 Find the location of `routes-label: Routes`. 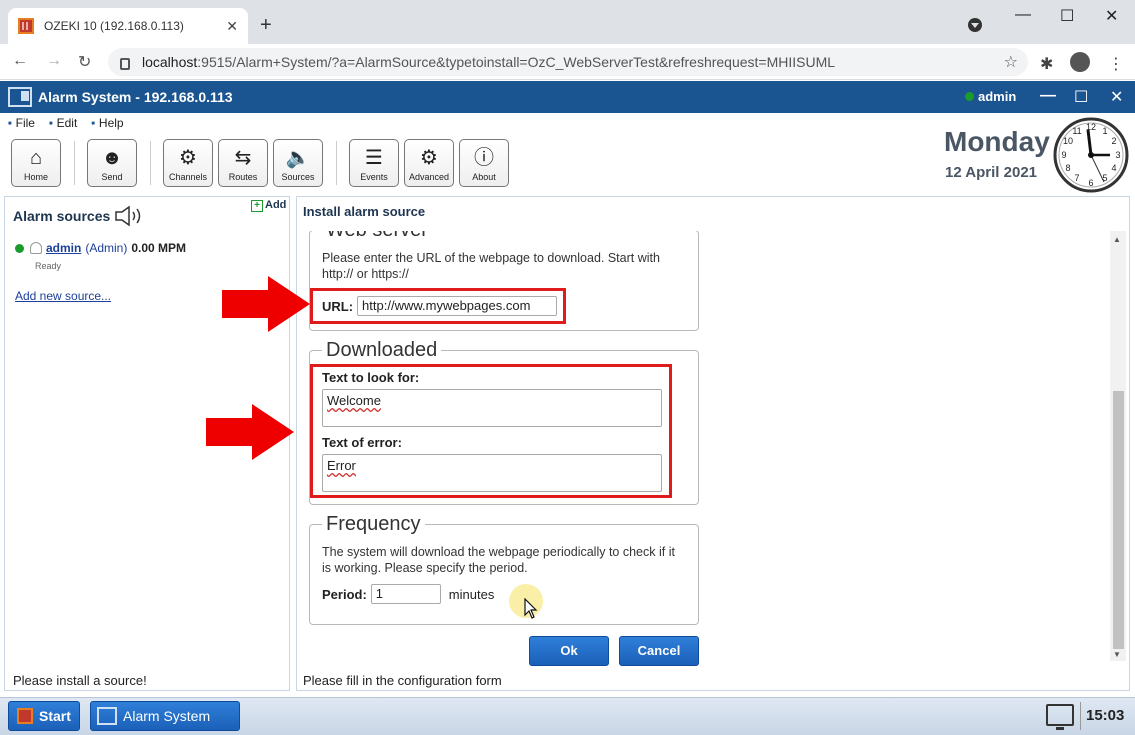

routes-label: Routes is located at coordinates (243, 177).